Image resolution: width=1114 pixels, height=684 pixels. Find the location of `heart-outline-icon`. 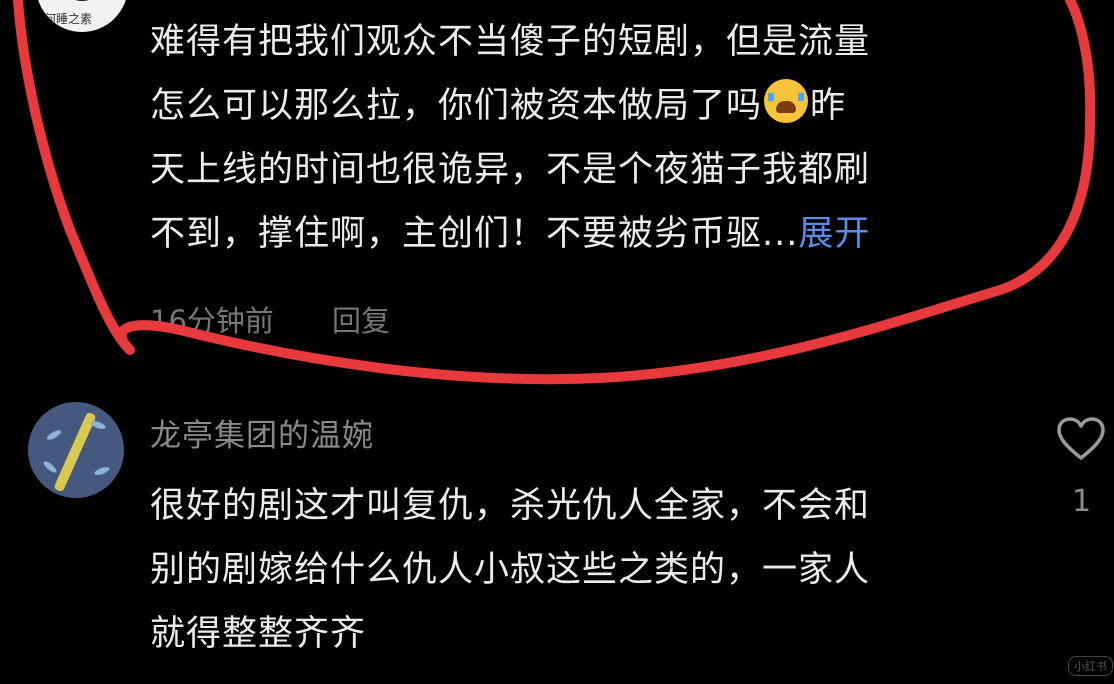

heart-outline-icon is located at coordinates (1081, 439).